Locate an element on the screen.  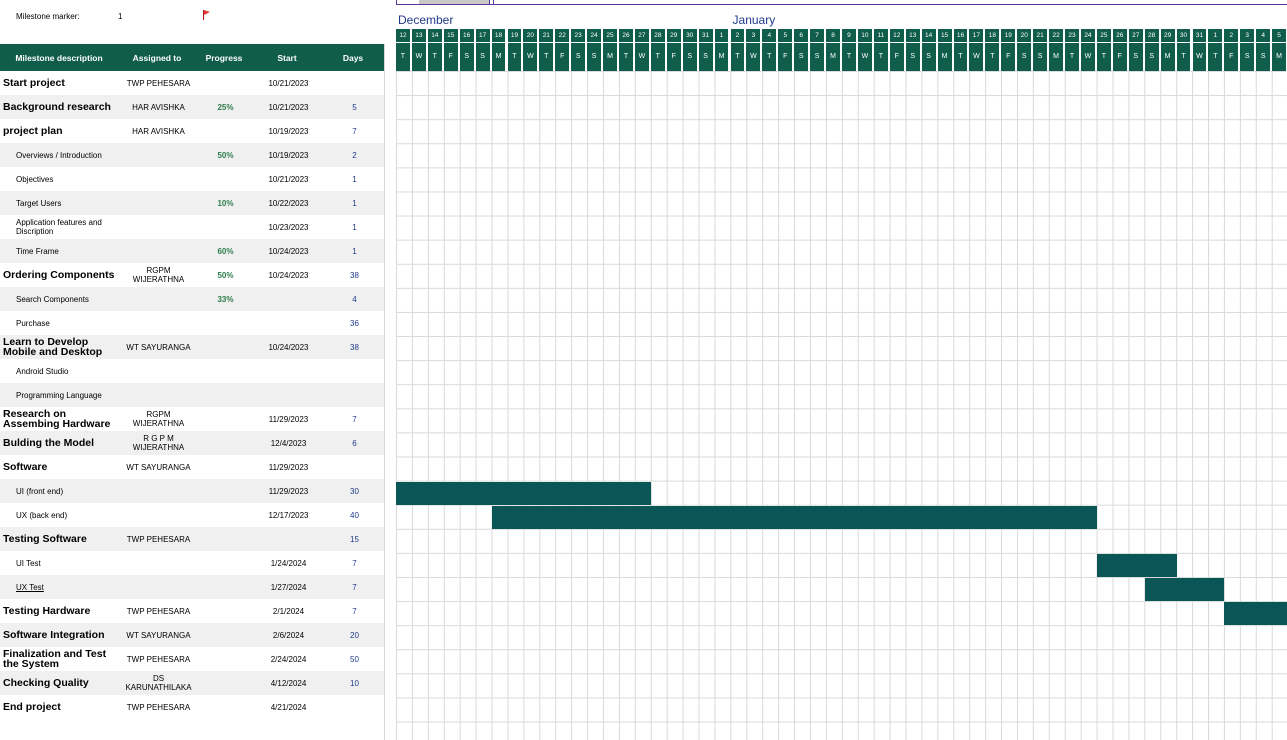
task-days: 6 is located at coordinates (353, 443).